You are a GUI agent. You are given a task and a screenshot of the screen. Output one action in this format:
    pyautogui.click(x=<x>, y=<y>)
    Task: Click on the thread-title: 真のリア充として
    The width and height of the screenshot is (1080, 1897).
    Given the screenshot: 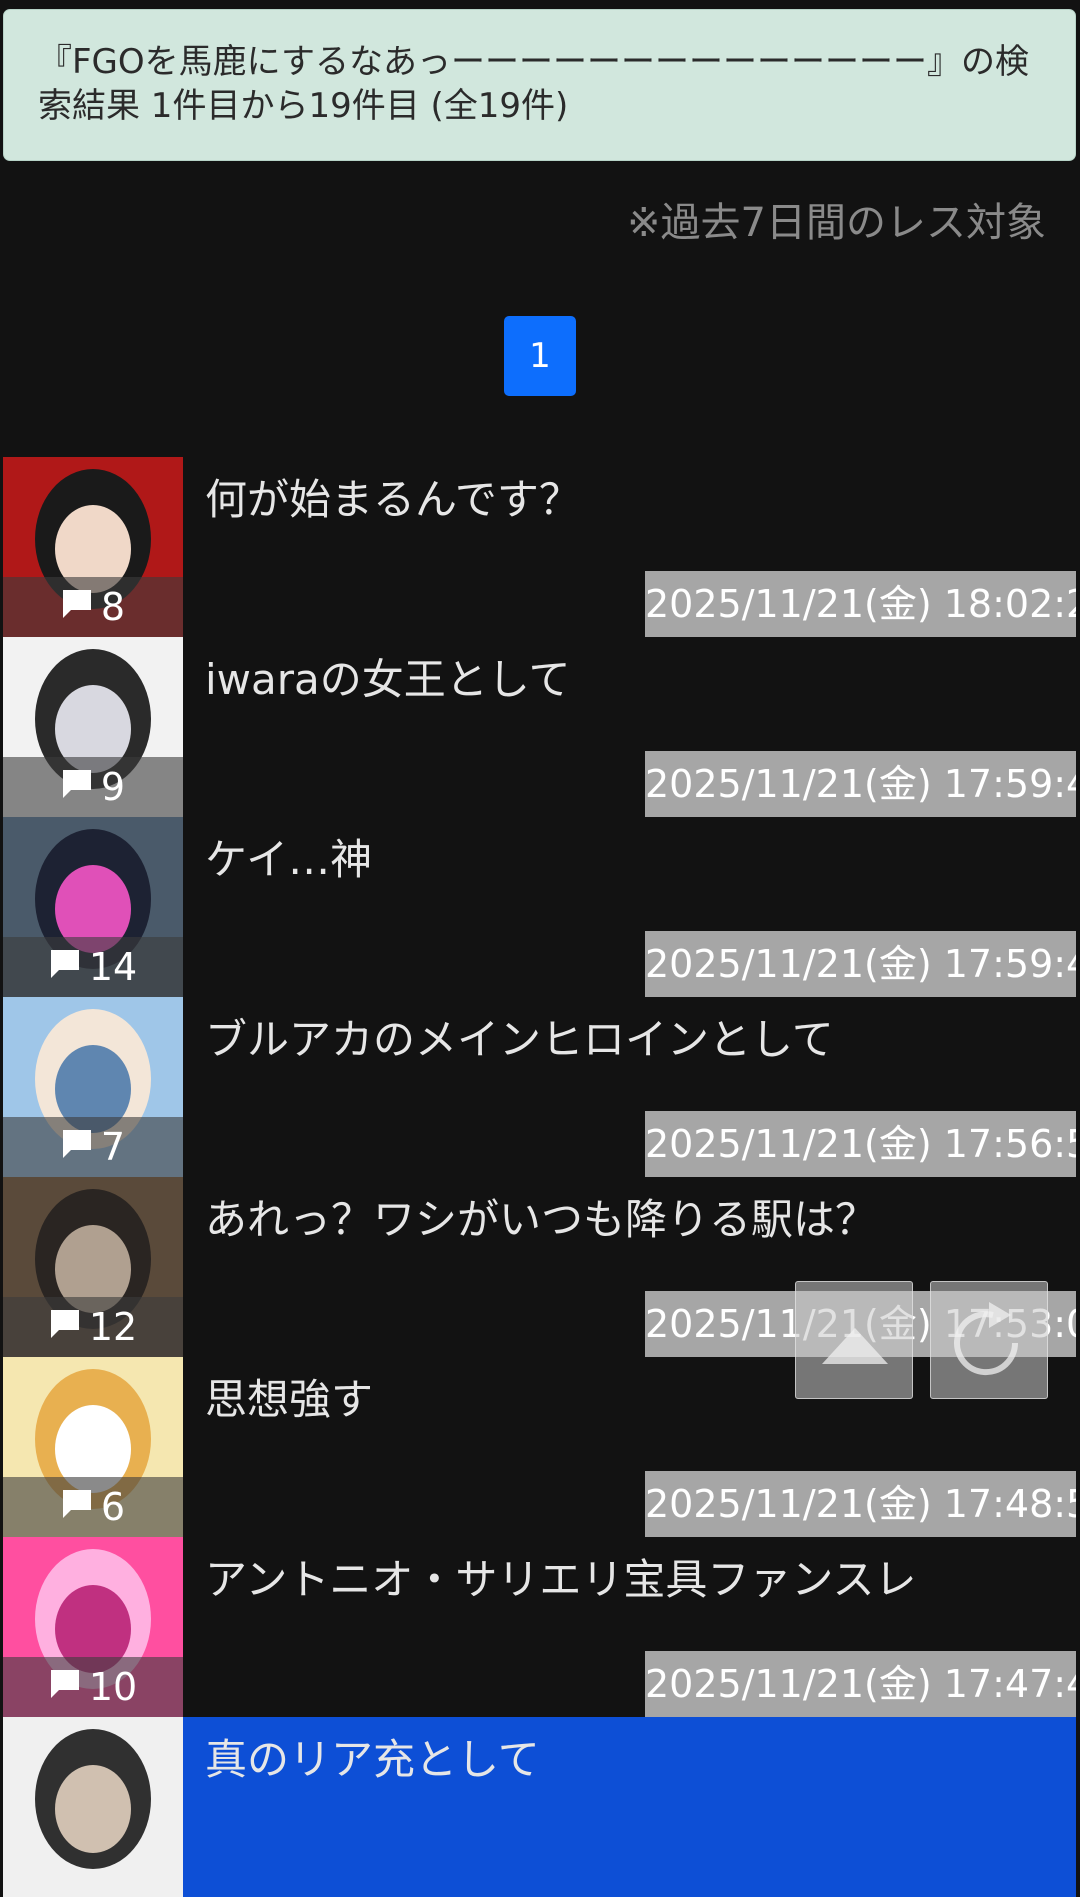 What is the action you would take?
    pyautogui.click(x=372, y=1760)
    